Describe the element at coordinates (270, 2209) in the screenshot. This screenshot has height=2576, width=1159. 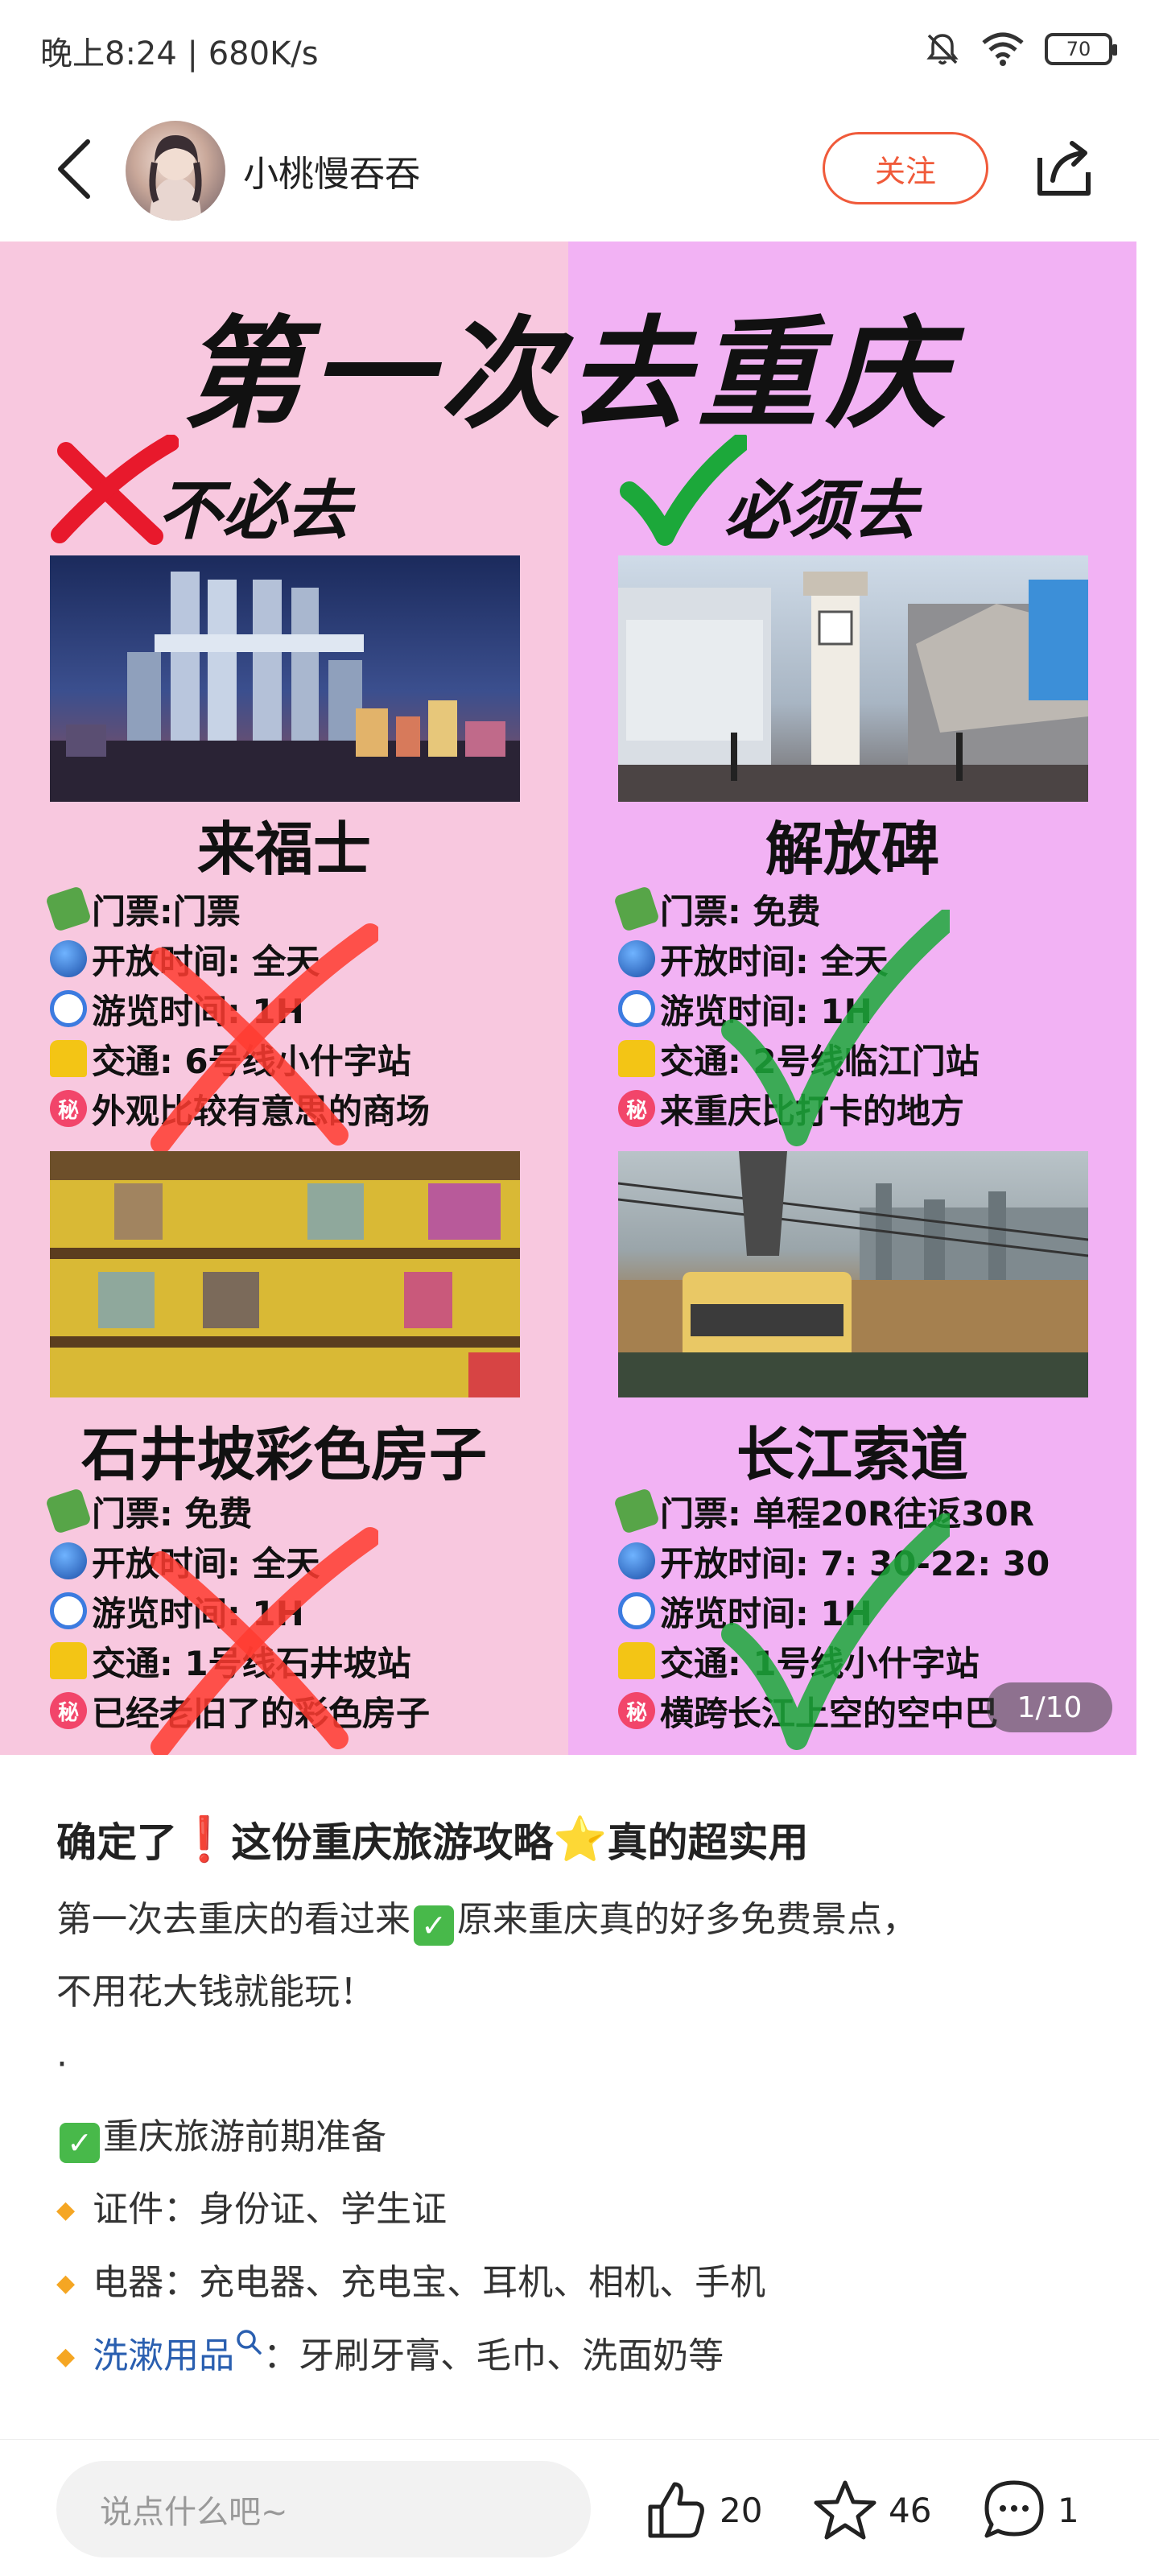
I see `list-item-text: 证件：身份证、学生证` at that location.